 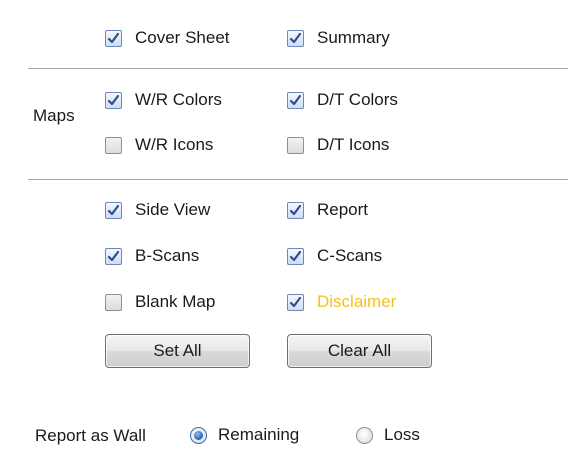 I want to click on radio-dot-icon, so click(x=198, y=435).